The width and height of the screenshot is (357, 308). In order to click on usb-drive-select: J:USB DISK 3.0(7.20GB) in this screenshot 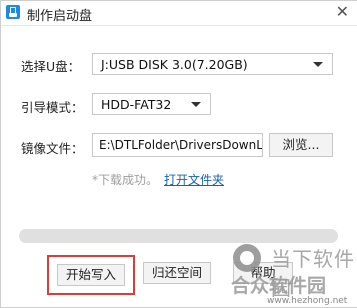, I will do `click(212, 64)`.